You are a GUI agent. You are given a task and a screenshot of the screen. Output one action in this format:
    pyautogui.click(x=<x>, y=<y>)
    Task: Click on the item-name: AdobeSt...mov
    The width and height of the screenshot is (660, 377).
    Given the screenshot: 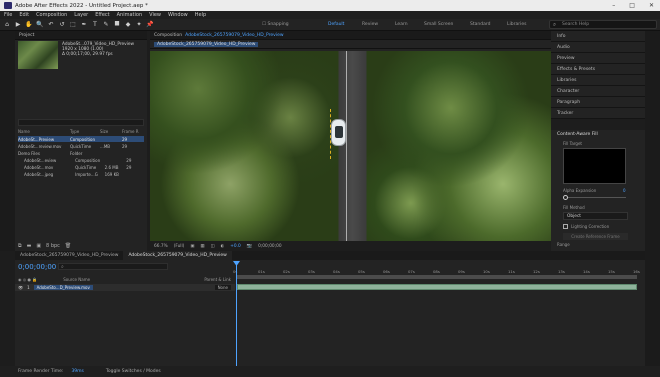 What is the action you would take?
    pyautogui.click(x=39, y=167)
    